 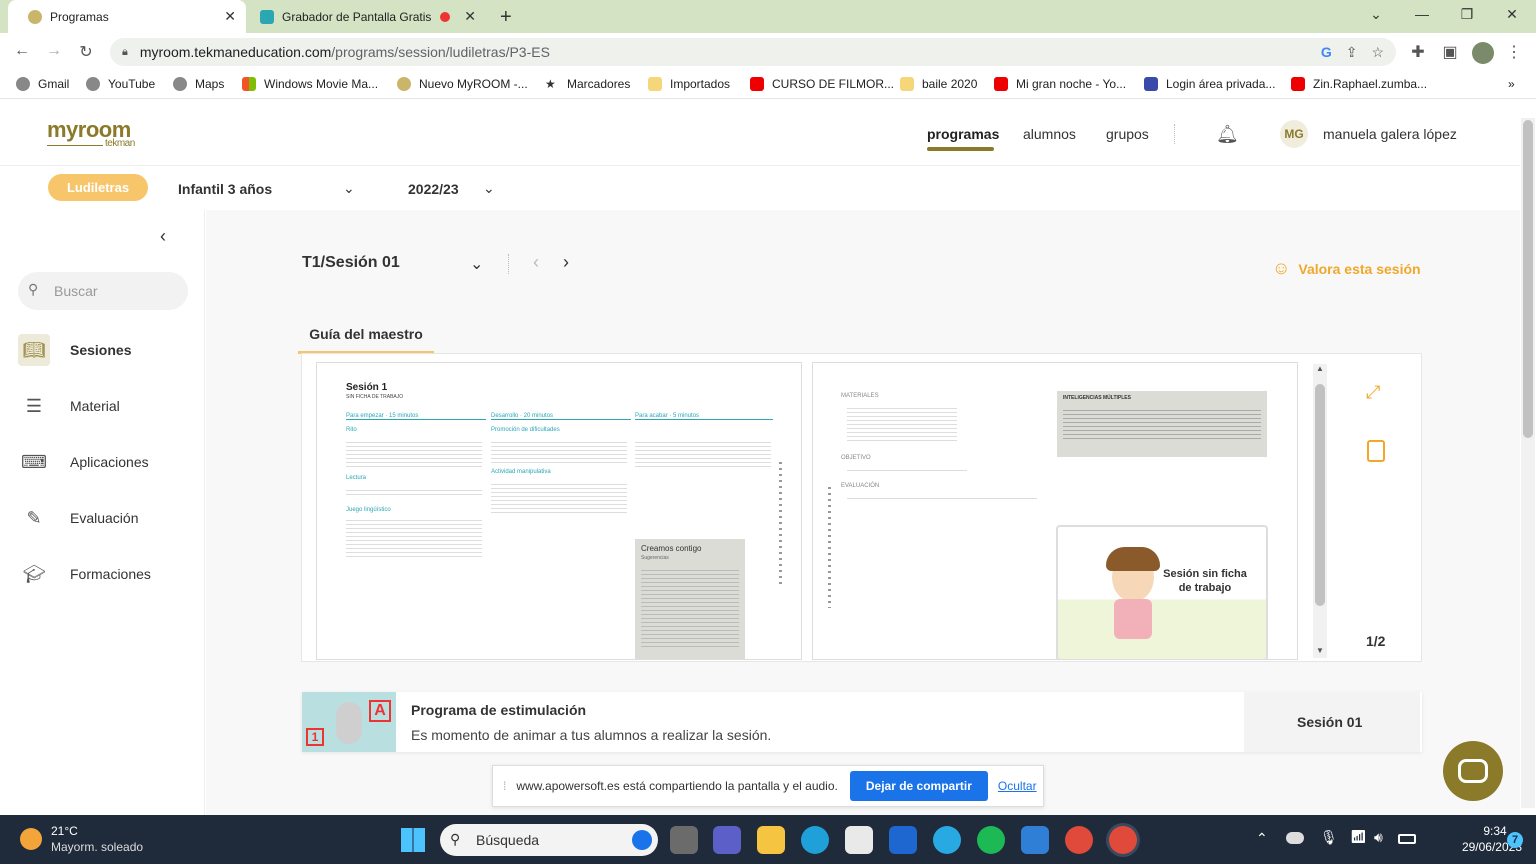 I want to click on bookmark-baile: baile 2020, so click(x=938, y=84).